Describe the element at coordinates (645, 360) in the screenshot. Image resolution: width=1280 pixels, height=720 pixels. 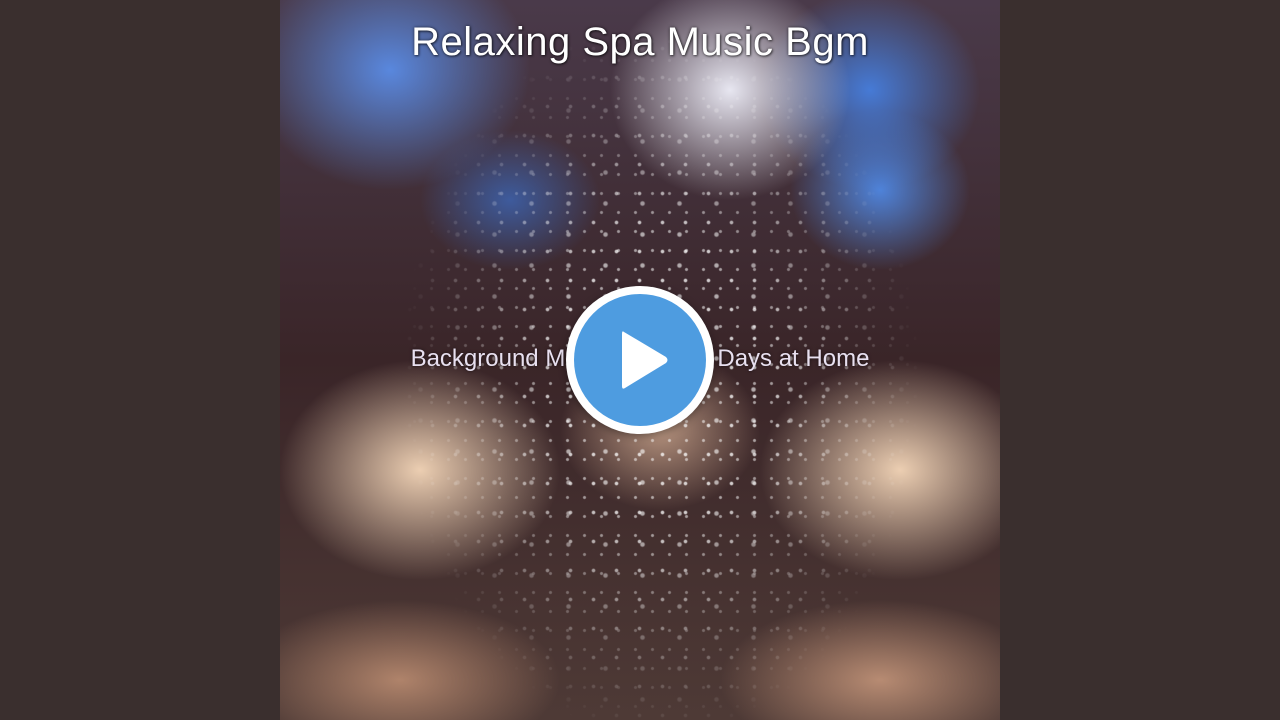
I see `play-icon` at that location.